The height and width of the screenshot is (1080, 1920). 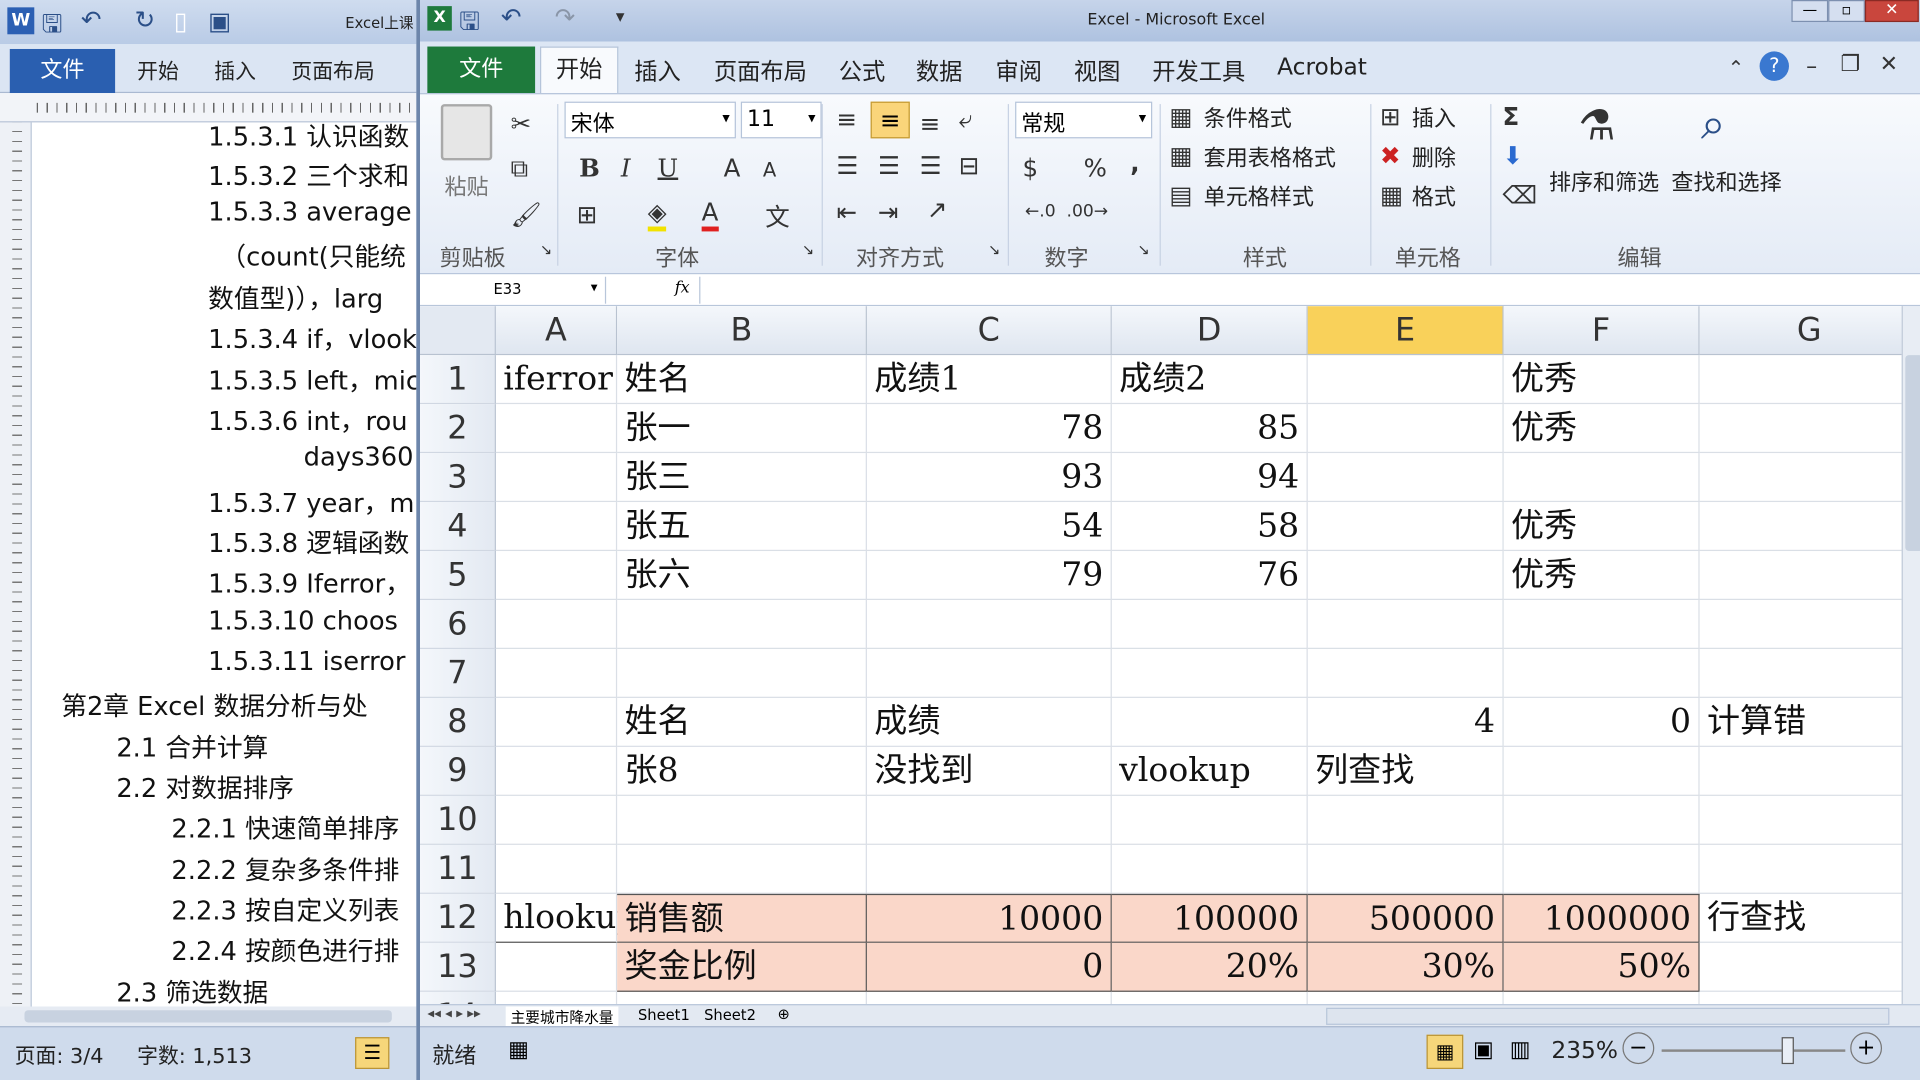 What do you see at coordinates (1811, 67) in the screenshot?
I see `doc-minimize-icon: –` at bounding box center [1811, 67].